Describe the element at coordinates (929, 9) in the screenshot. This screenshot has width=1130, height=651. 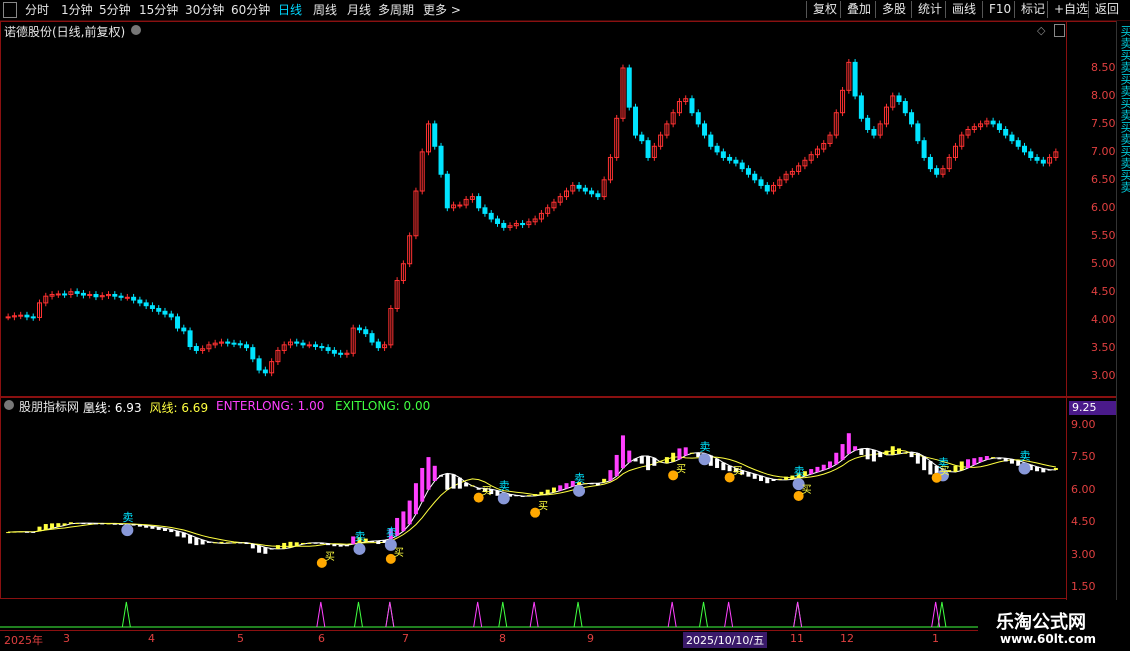
I see `toolbar-button-3: 统计` at that location.